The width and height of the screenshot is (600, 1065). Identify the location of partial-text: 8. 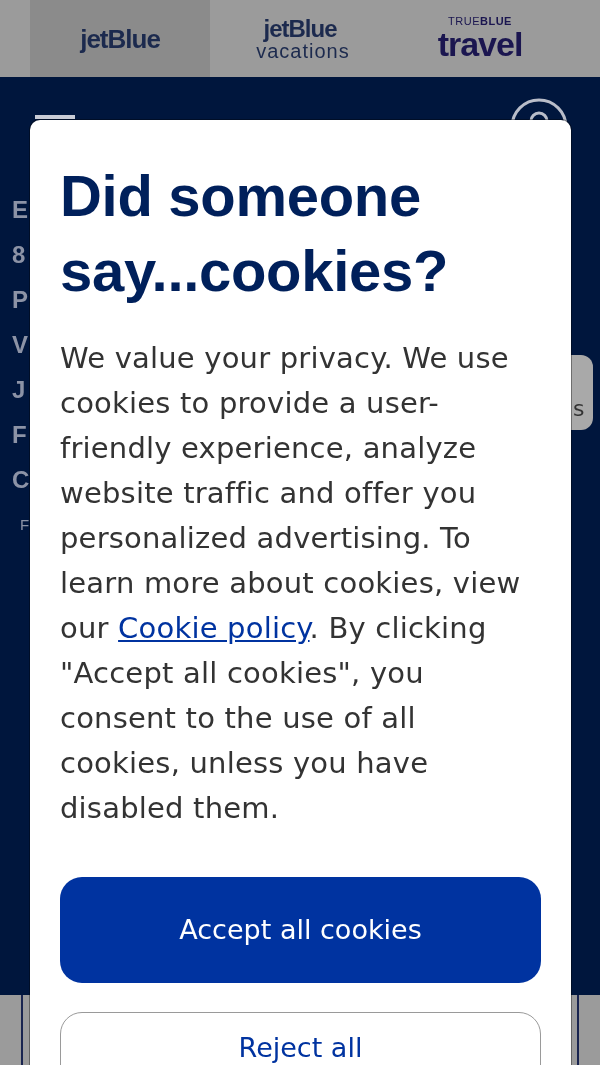
(19, 255).